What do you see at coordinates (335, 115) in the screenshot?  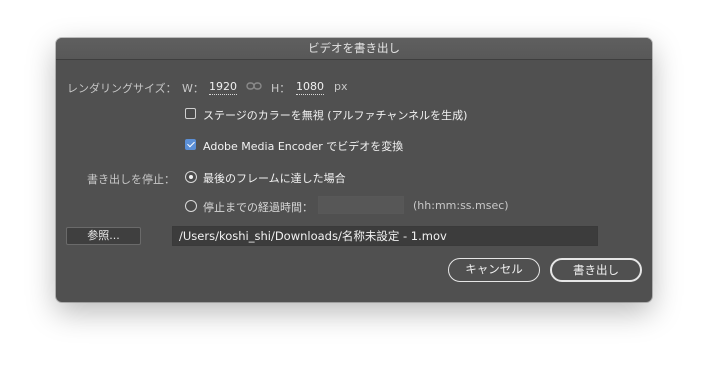 I see `stage-color-label: ステージのカラーを無視 (アルファチャンネルを生成)` at bounding box center [335, 115].